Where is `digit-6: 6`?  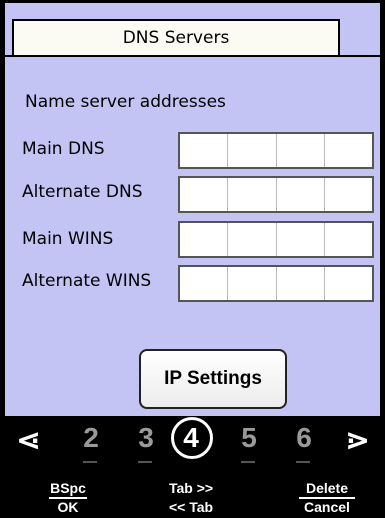
digit-6: 6 is located at coordinates (304, 438).